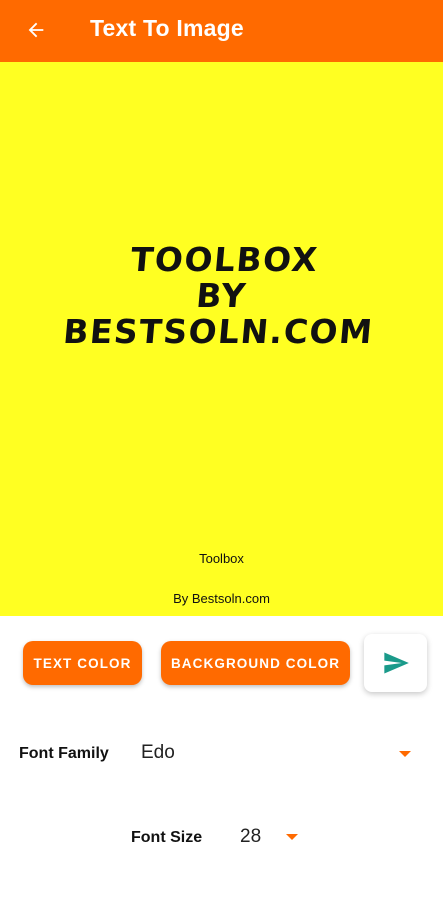  What do you see at coordinates (167, 837) in the screenshot?
I see `font-size-label: Font Size` at bounding box center [167, 837].